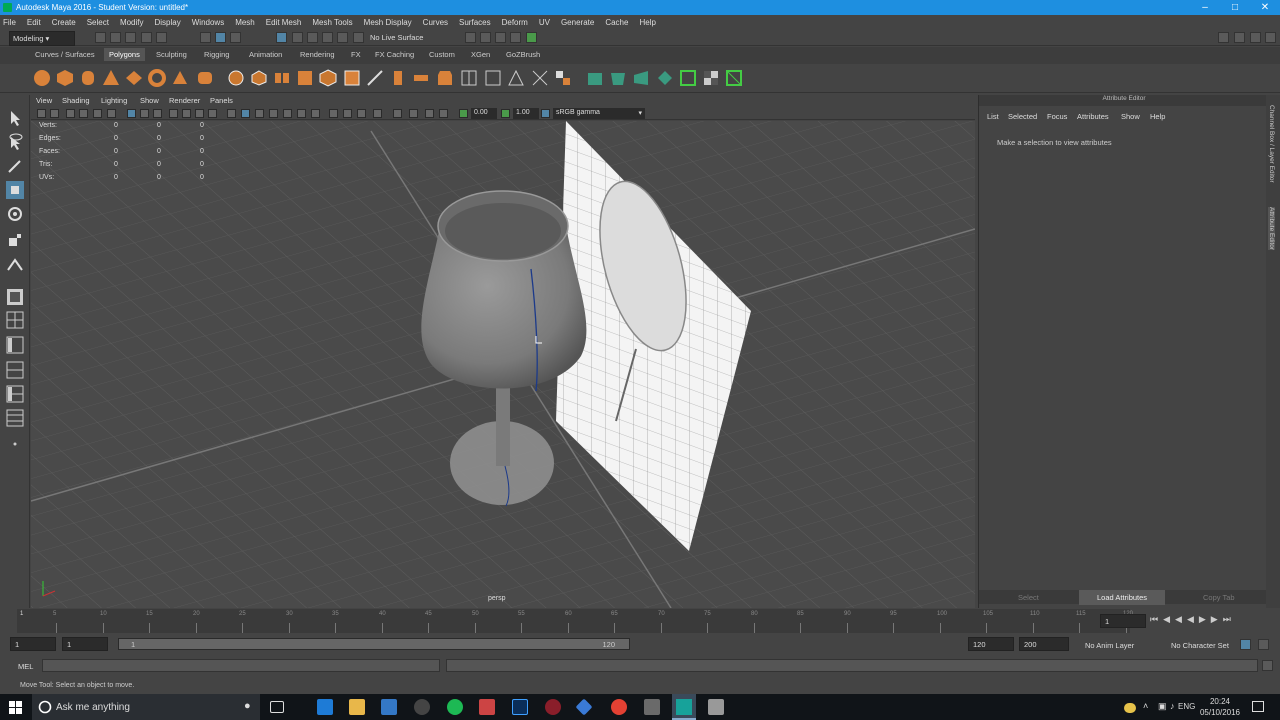 The height and width of the screenshot is (720, 1280). What do you see at coordinates (15, 394) in the screenshot?
I see `hypershade-layout-icon` at bounding box center [15, 394].